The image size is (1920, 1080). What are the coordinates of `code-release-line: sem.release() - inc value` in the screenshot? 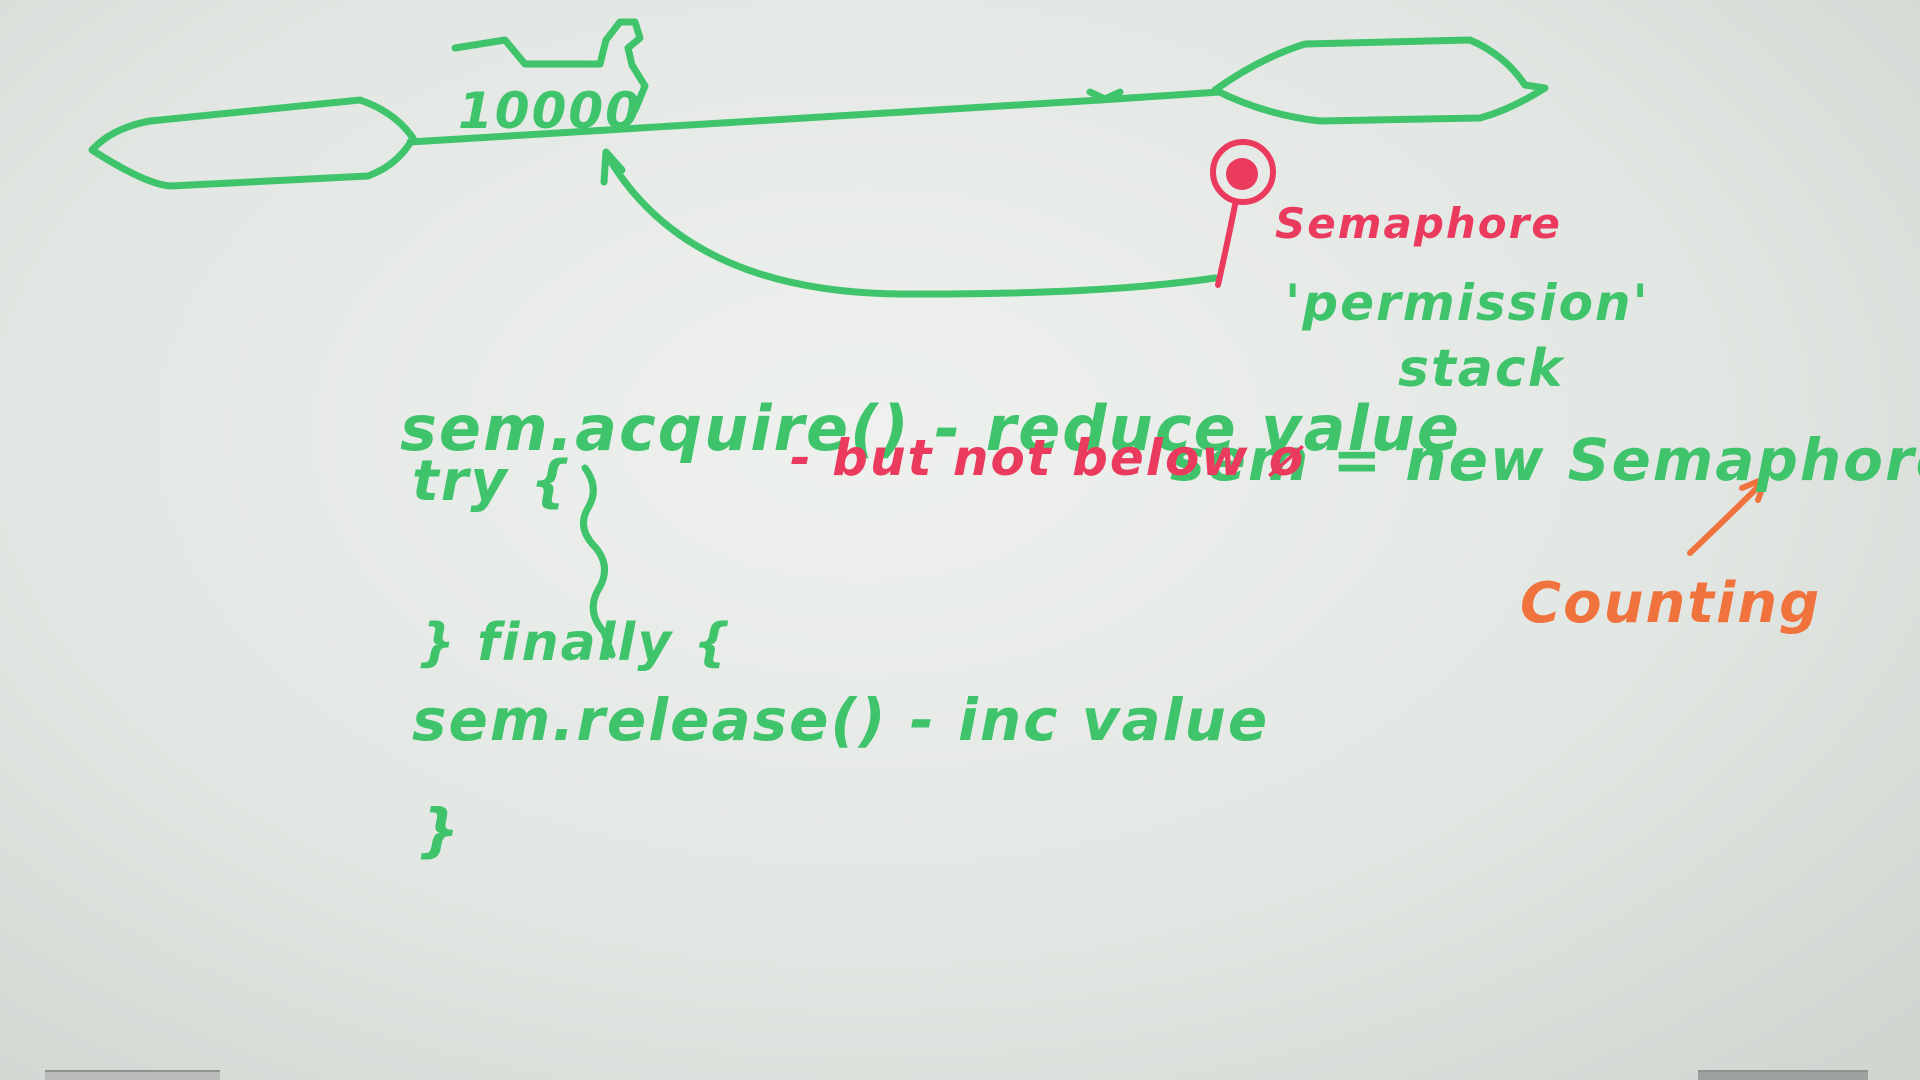 It's located at (840, 720).